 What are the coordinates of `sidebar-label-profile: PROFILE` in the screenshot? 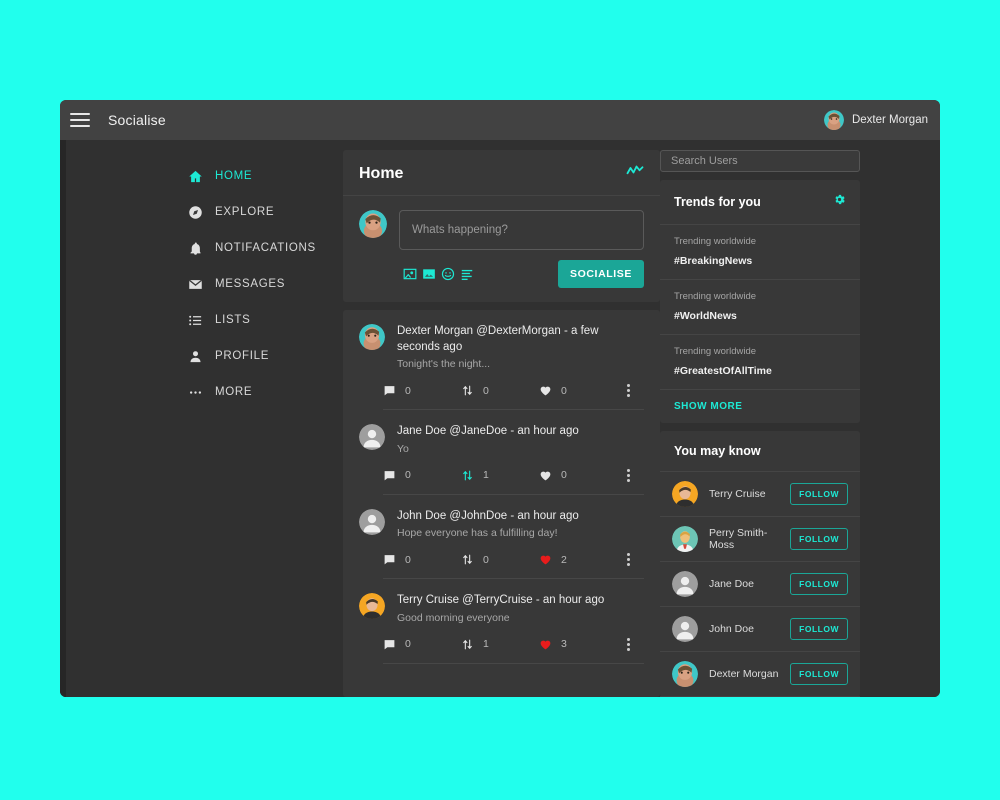 It's located at (242, 356).